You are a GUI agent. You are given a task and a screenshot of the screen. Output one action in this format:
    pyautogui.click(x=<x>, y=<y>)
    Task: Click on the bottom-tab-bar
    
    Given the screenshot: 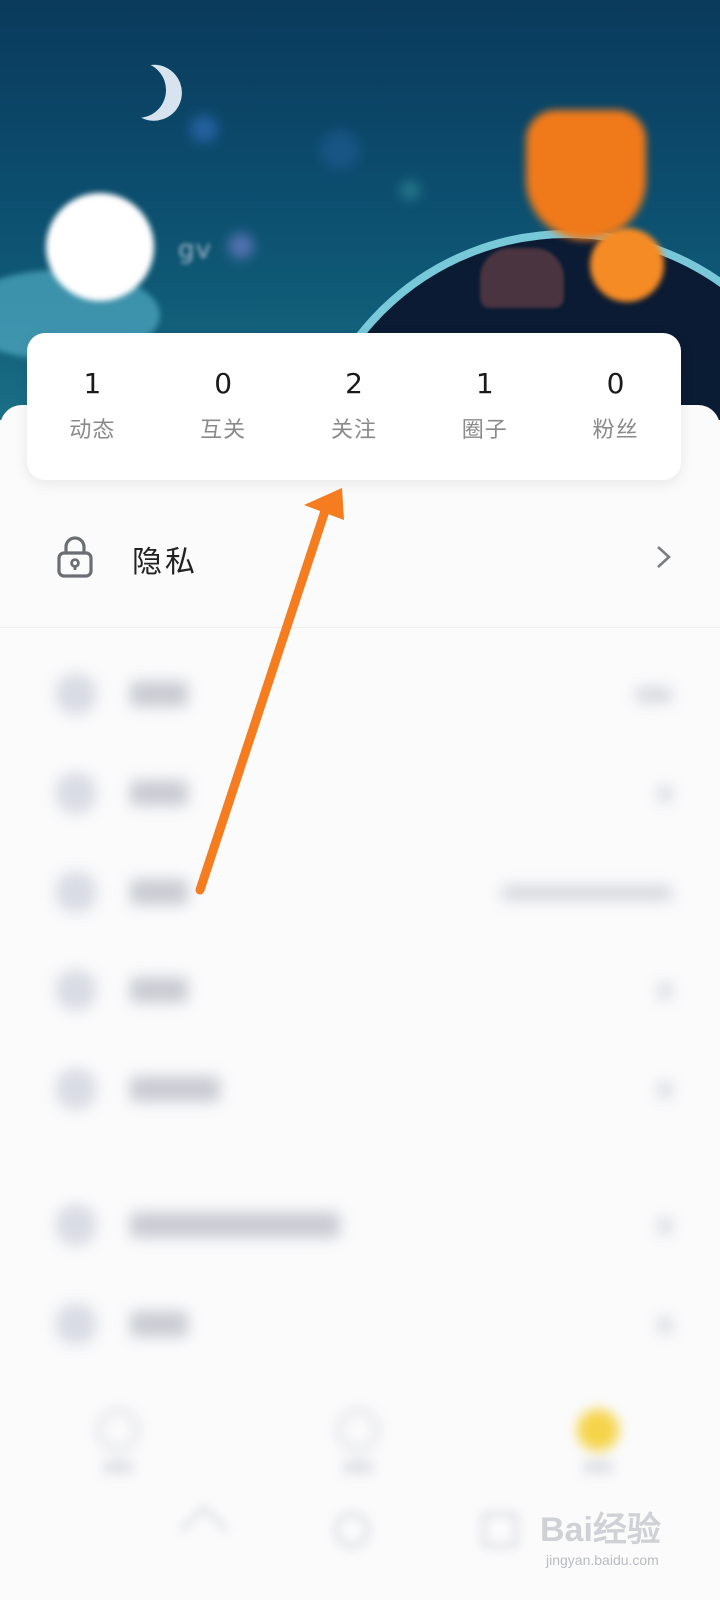 What is the action you would take?
    pyautogui.click(x=360, y=1445)
    